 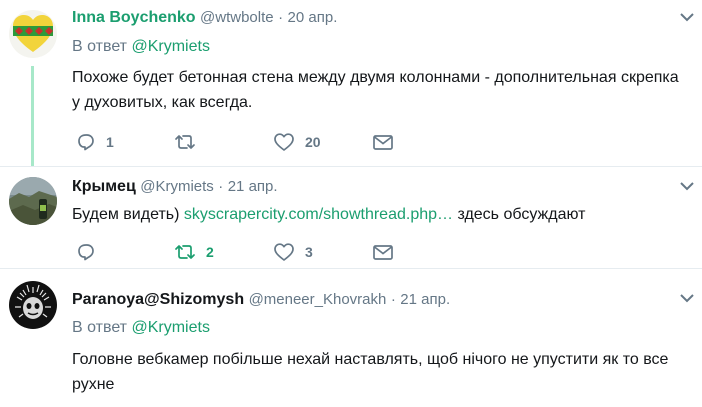 What do you see at coordinates (134, 17) in the screenshot?
I see `author-name: Inna Boychenko` at bounding box center [134, 17].